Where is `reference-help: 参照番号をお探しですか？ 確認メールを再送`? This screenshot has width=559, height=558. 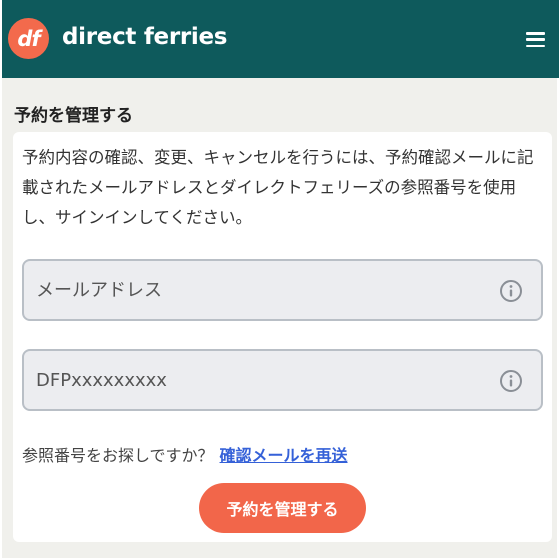
reference-help: 参照番号をお探しですか？ 確認メールを再送 is located at coordinates (185, 454).